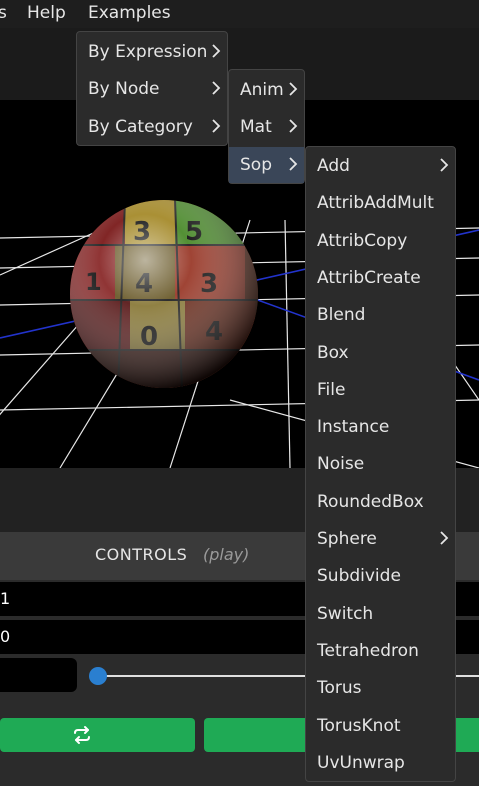  Describe the element at coordinates (380, 614) in the screenshot. I see `menu-item-sop-switch: Switch` at that location.